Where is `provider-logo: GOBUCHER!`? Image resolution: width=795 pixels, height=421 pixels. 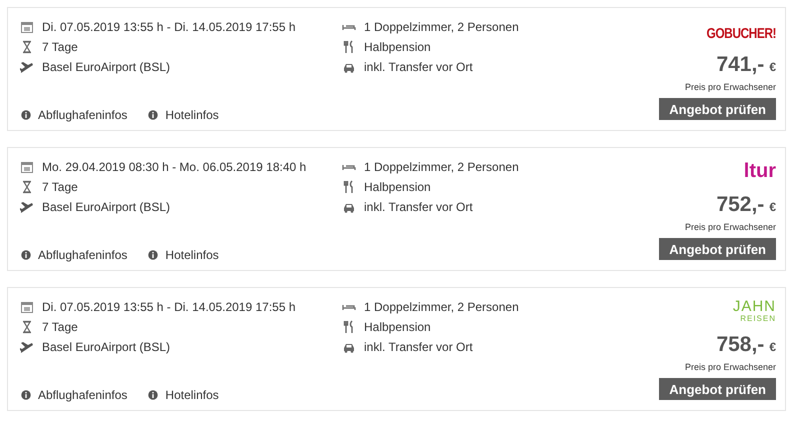 provider-logo: GOBUCHER! is located at coordinates (741, 34).